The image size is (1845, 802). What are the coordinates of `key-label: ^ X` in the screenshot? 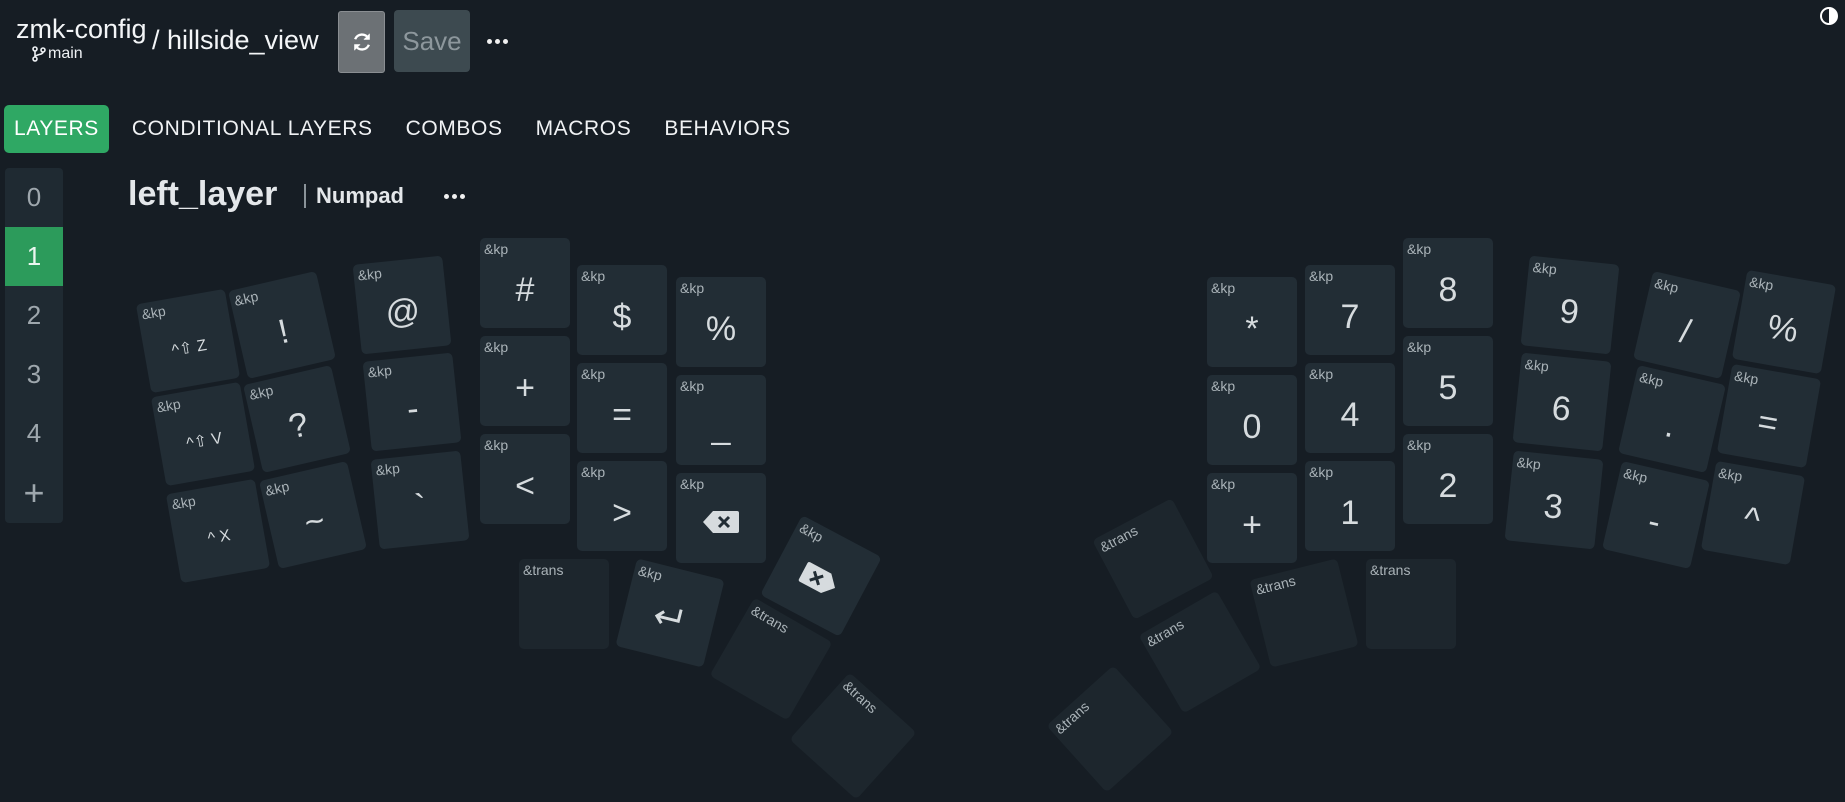 It's located at (219, 537).